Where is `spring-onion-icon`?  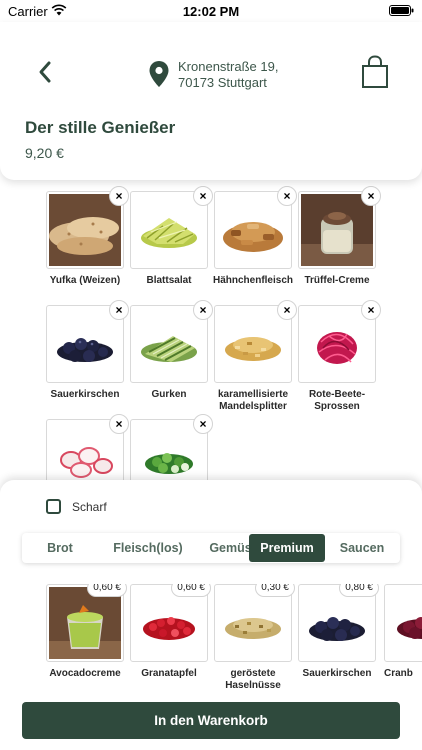 spring-onion-icon is located at coordinates (169, 463).